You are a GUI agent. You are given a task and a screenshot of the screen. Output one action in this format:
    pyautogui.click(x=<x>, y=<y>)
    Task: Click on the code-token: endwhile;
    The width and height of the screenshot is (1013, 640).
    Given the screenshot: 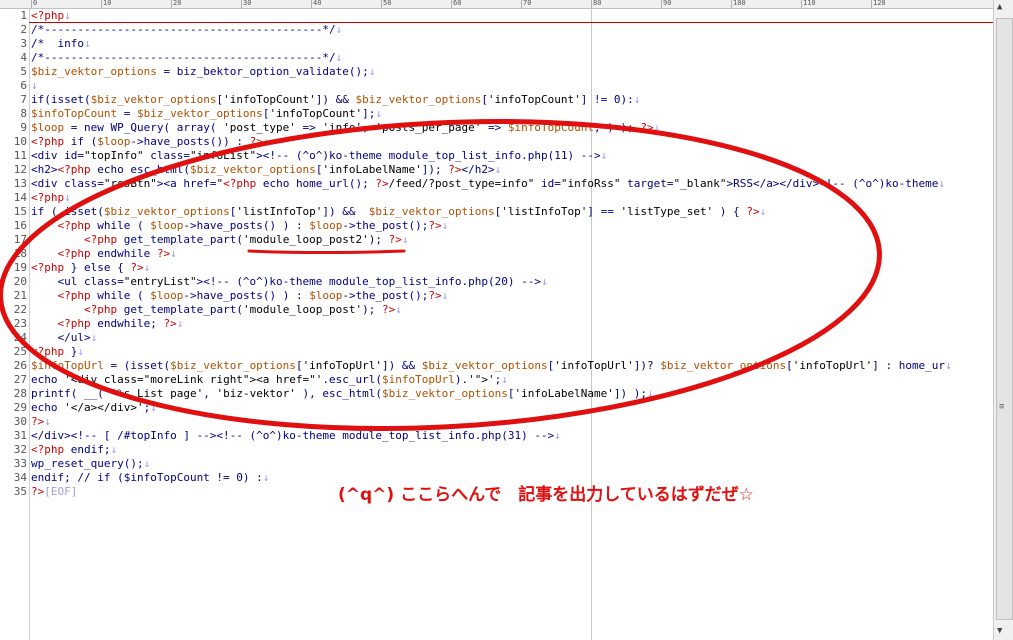 What is the action you would take?
    pyautogui.click(x=127, y=323)
    